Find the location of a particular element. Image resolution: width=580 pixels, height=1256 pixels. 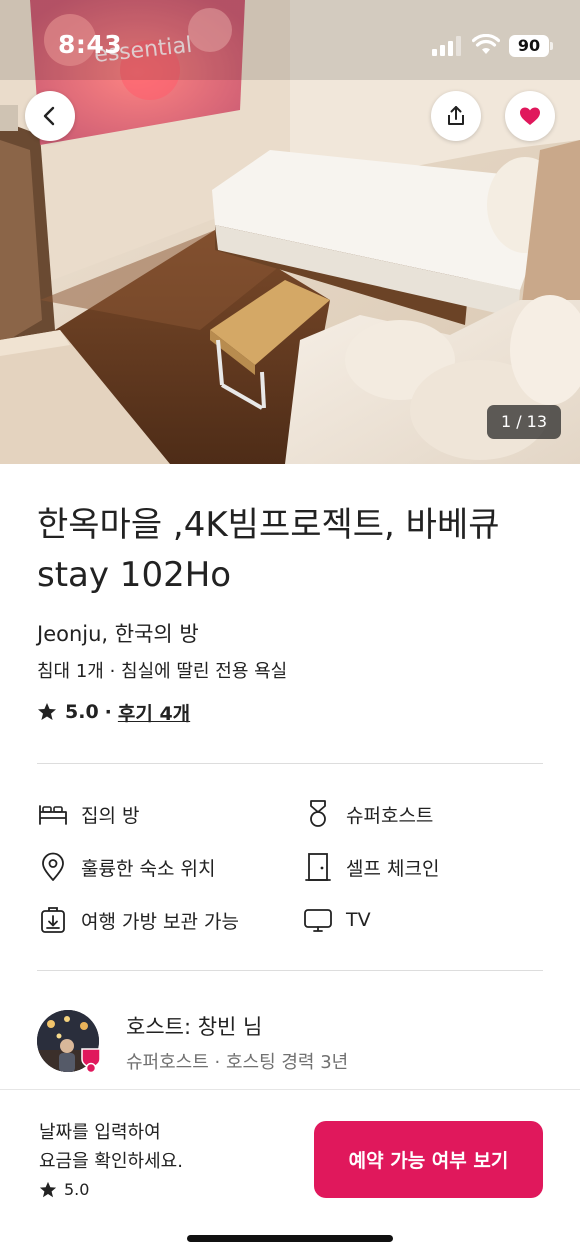

favorite-button is located at coordinates (530, 116).